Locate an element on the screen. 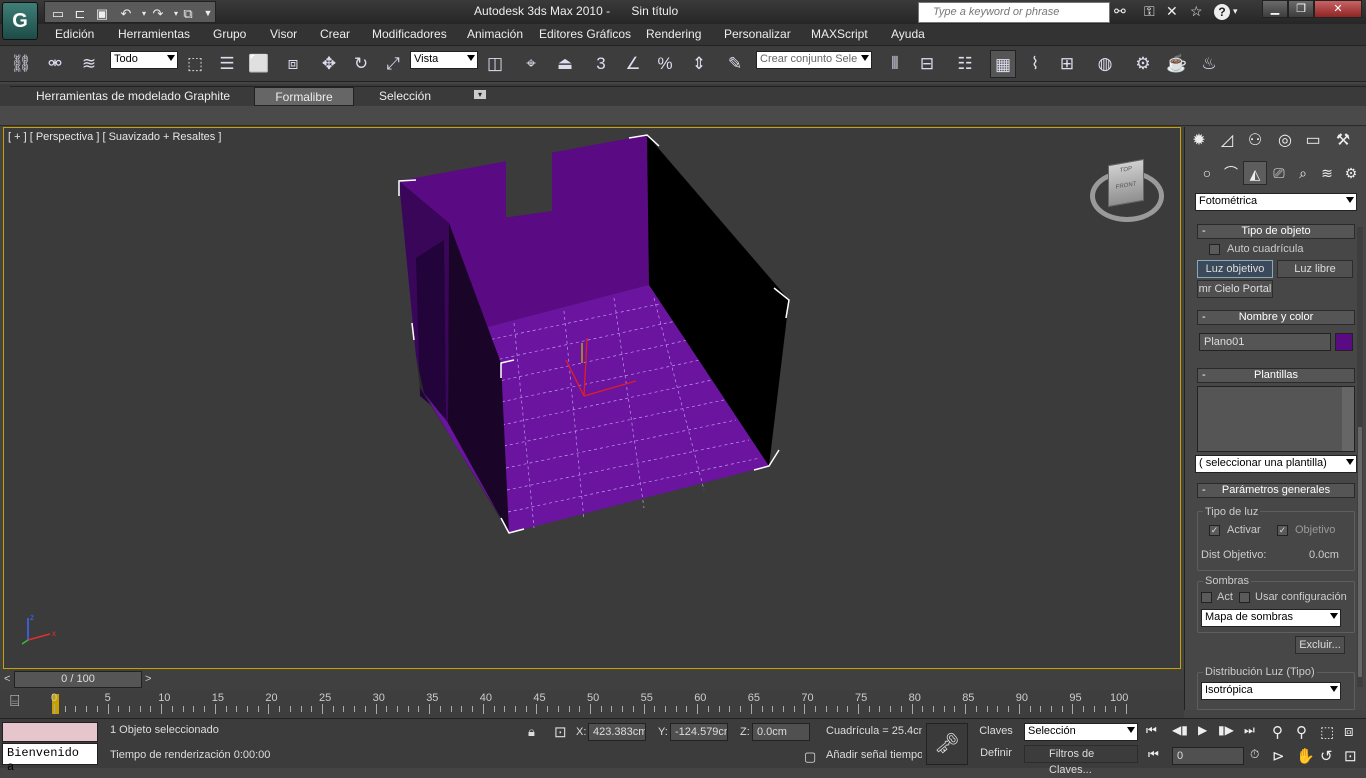  help-icon: ? is located at coordinates (1222, 12).